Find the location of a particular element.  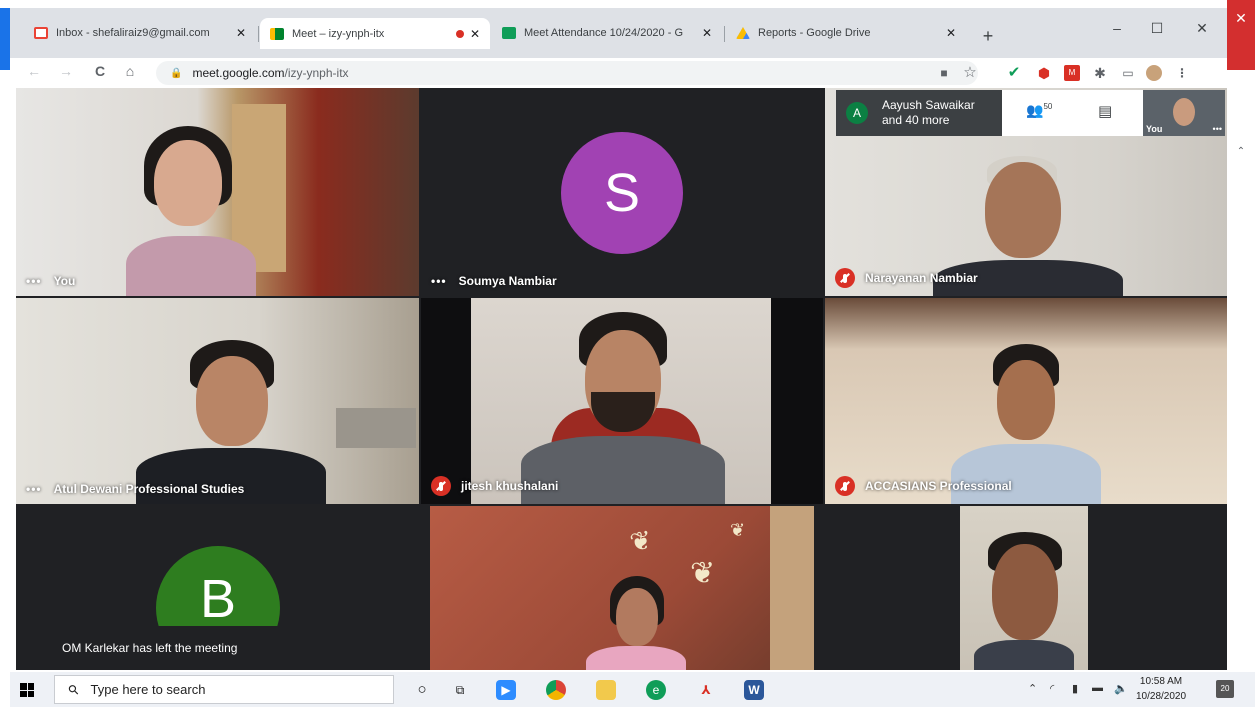

speaker-avatar: A is located at coordinates (857, 113).